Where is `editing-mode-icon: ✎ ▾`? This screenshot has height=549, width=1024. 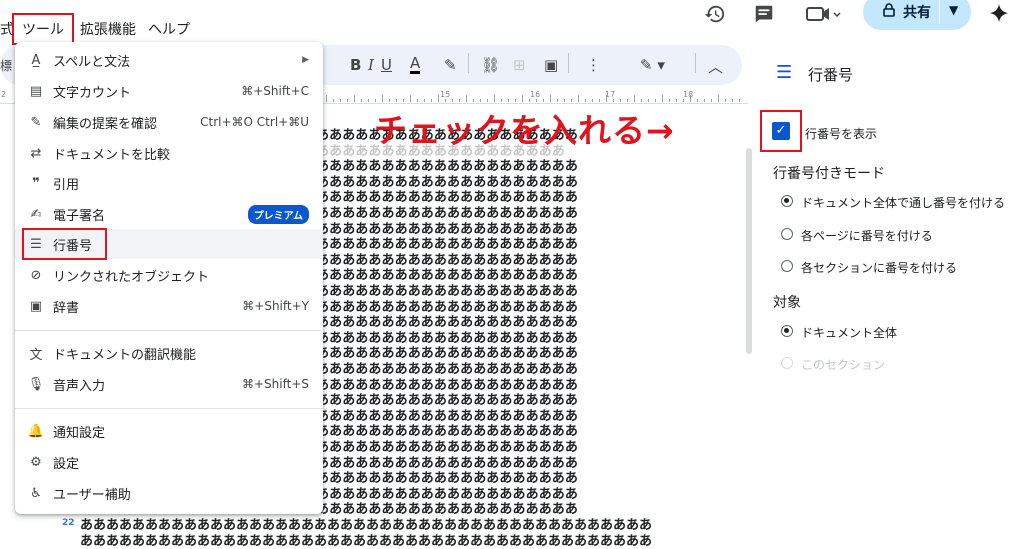 editing-mode-icon: ✎ ▾ is located at coordinates (652, 65).